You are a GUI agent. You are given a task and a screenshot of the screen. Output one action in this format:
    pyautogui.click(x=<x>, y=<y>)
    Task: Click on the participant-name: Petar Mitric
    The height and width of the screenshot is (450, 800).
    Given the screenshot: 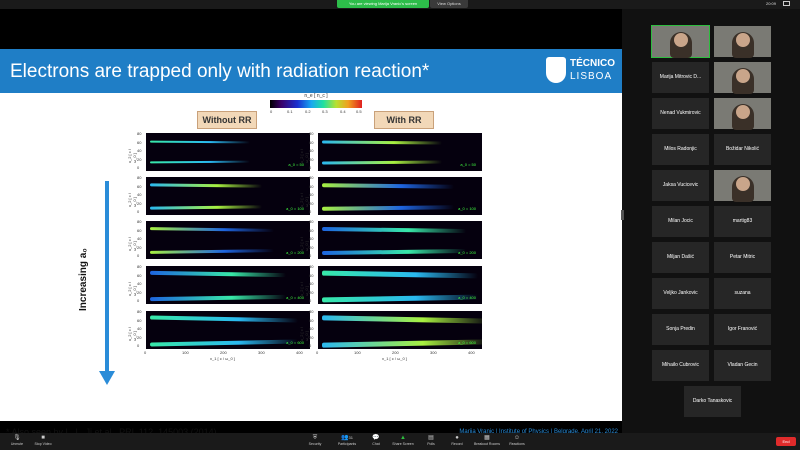 What is the action you would take?
    pyautogui.click(x=742, y=257)
    